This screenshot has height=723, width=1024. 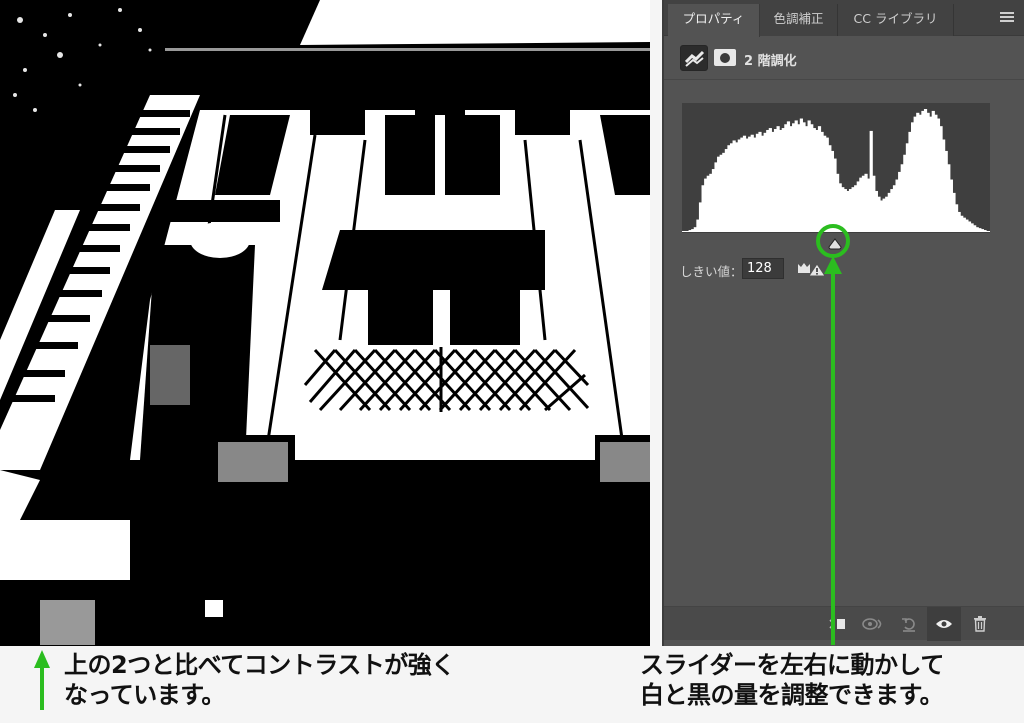 I want to click on delete-button, so click(x=980, y=624).